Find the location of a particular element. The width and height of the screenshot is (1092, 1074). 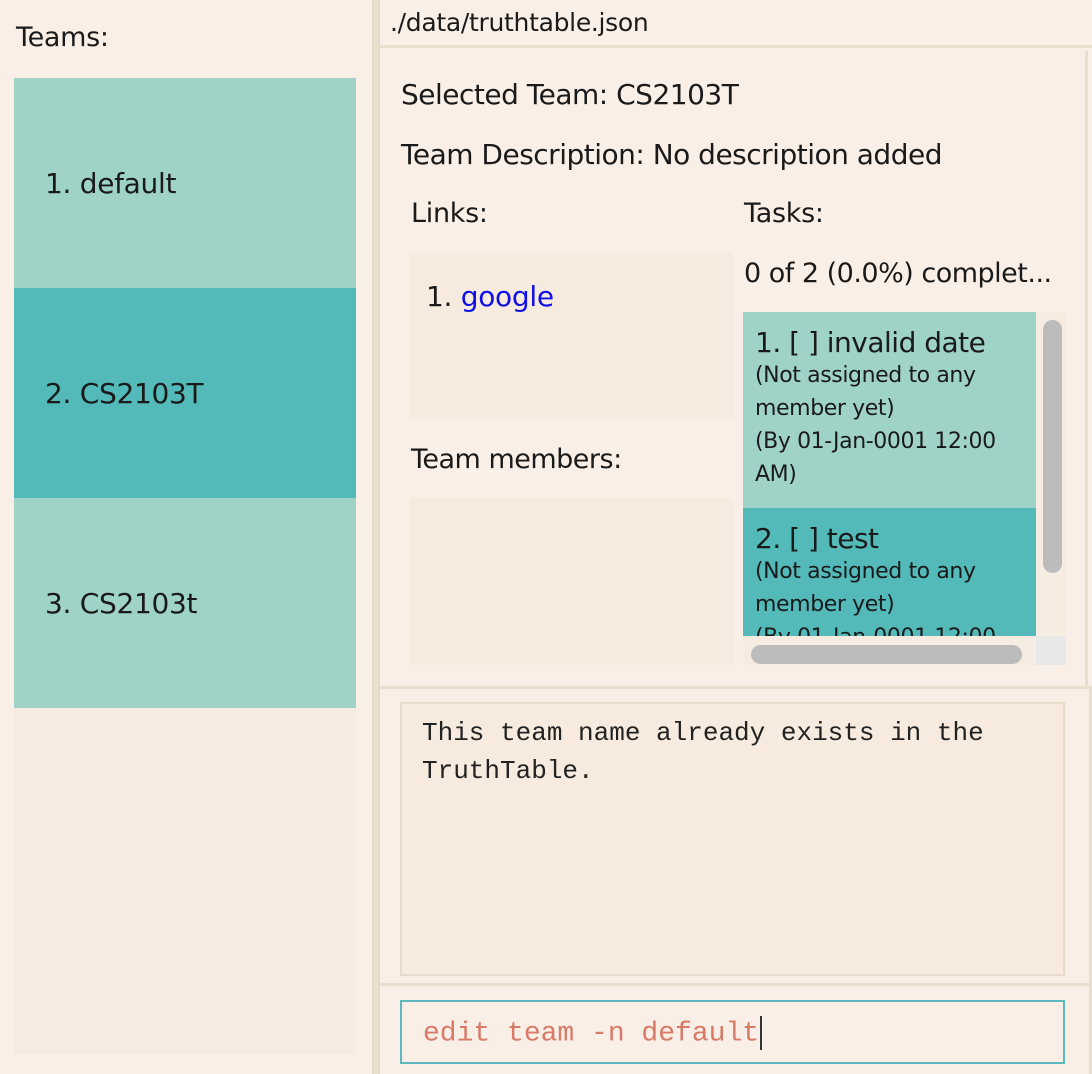

link-item: 1. google is located at coordinates (490, 296).